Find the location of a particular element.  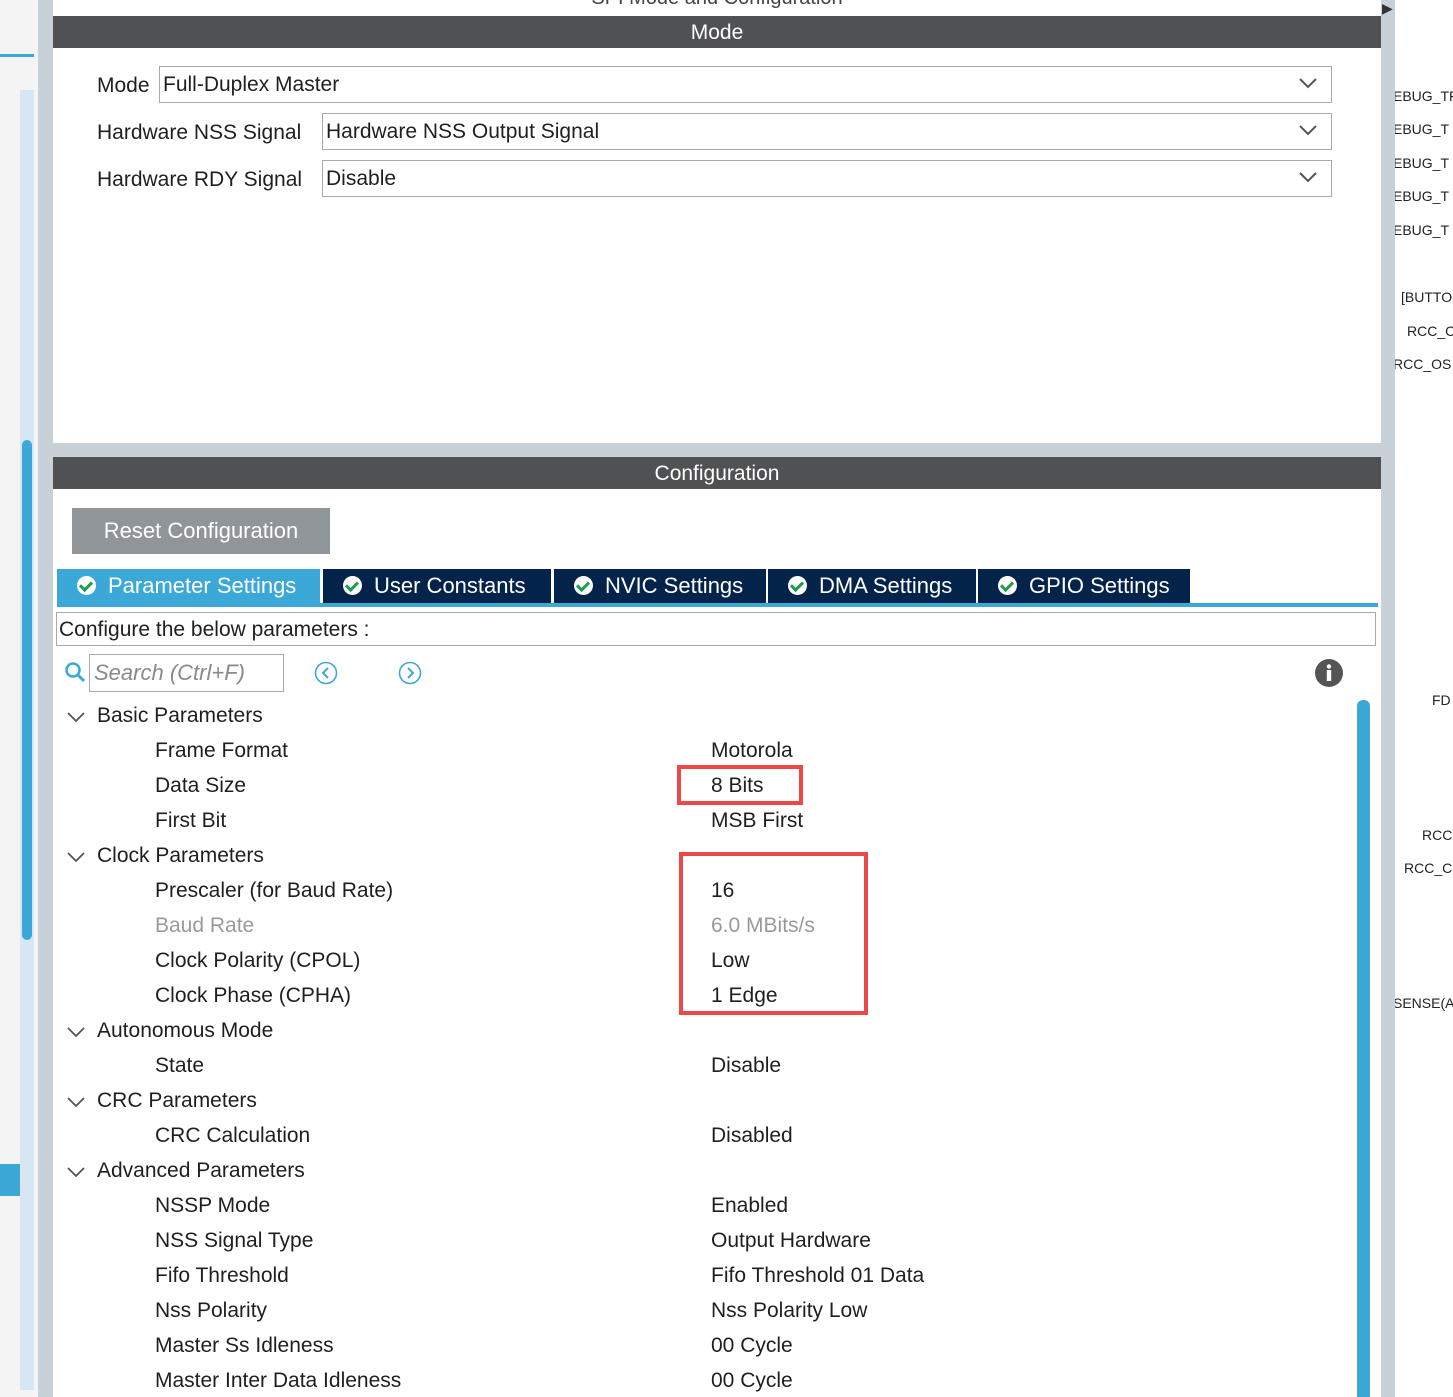

param-value: Enabled is located at coordinates (749, 1206).